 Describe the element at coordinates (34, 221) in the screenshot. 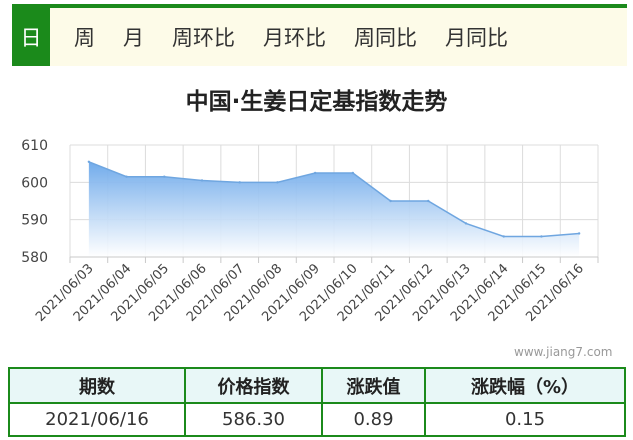

I see `y-tick-label: 590` at that location.